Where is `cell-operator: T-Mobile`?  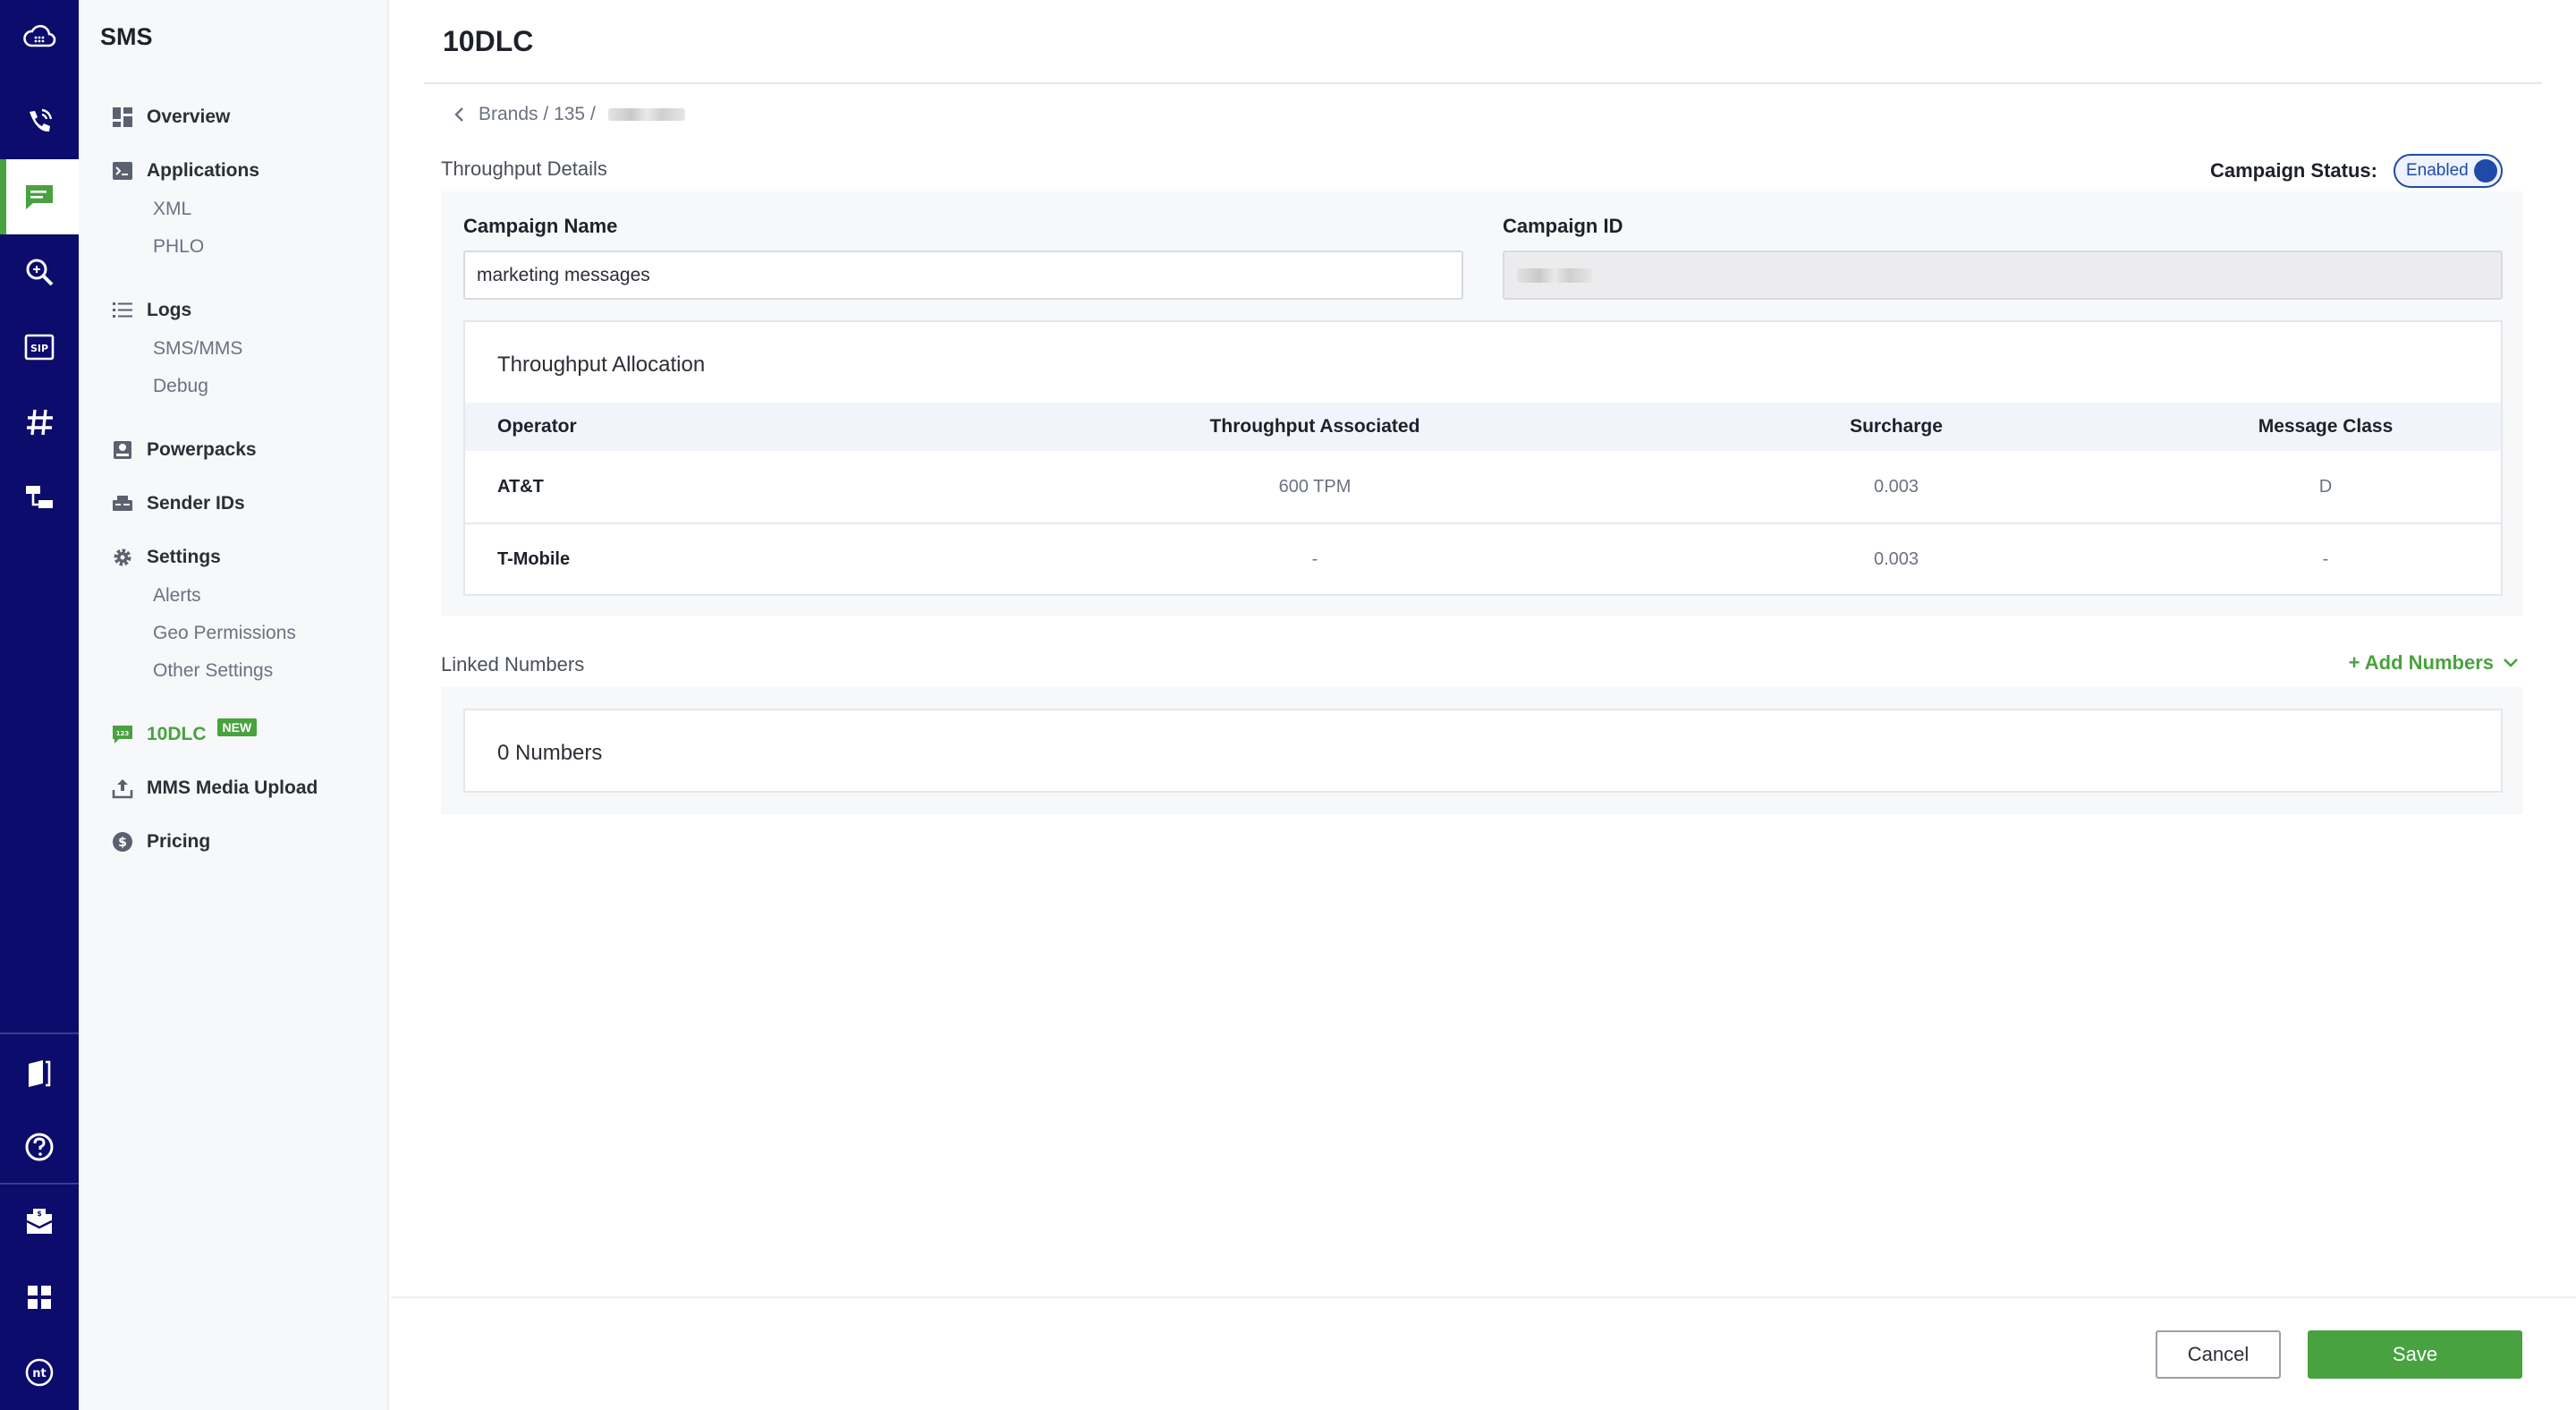 cell-operator: T-Mobile is located at coordinates (534, 559).